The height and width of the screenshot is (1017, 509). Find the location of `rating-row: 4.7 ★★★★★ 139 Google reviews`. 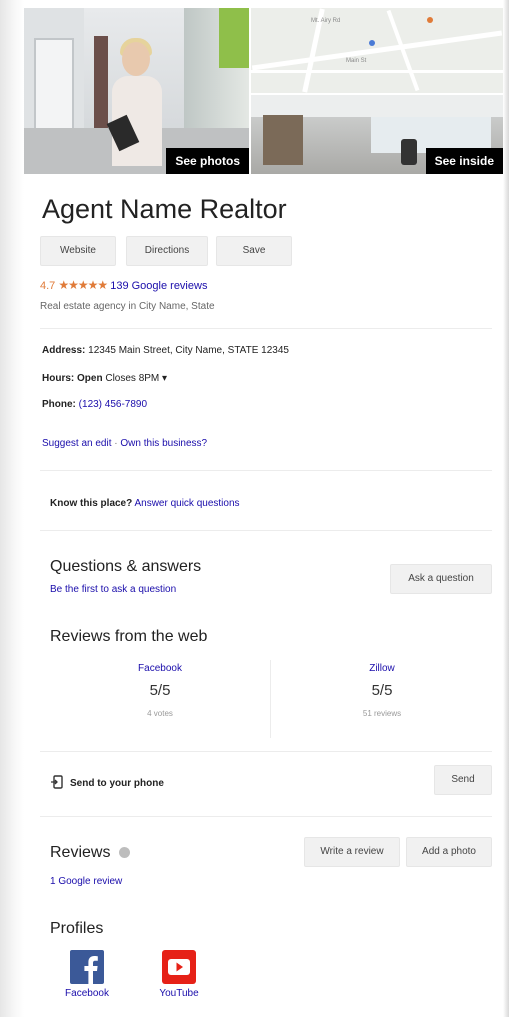

rating-row: 4.7 ★★★★★ 139 Google reviews is located at coordinates (123, 285).